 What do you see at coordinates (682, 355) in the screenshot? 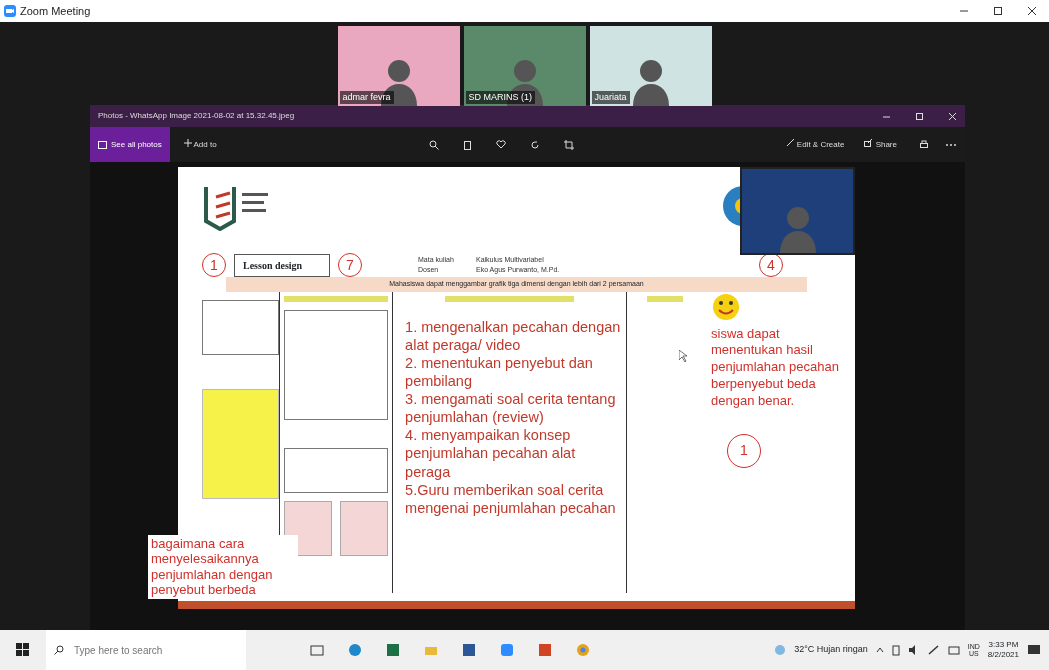
I see `mouse-cursor-icon` at bounding box center [682, 355].